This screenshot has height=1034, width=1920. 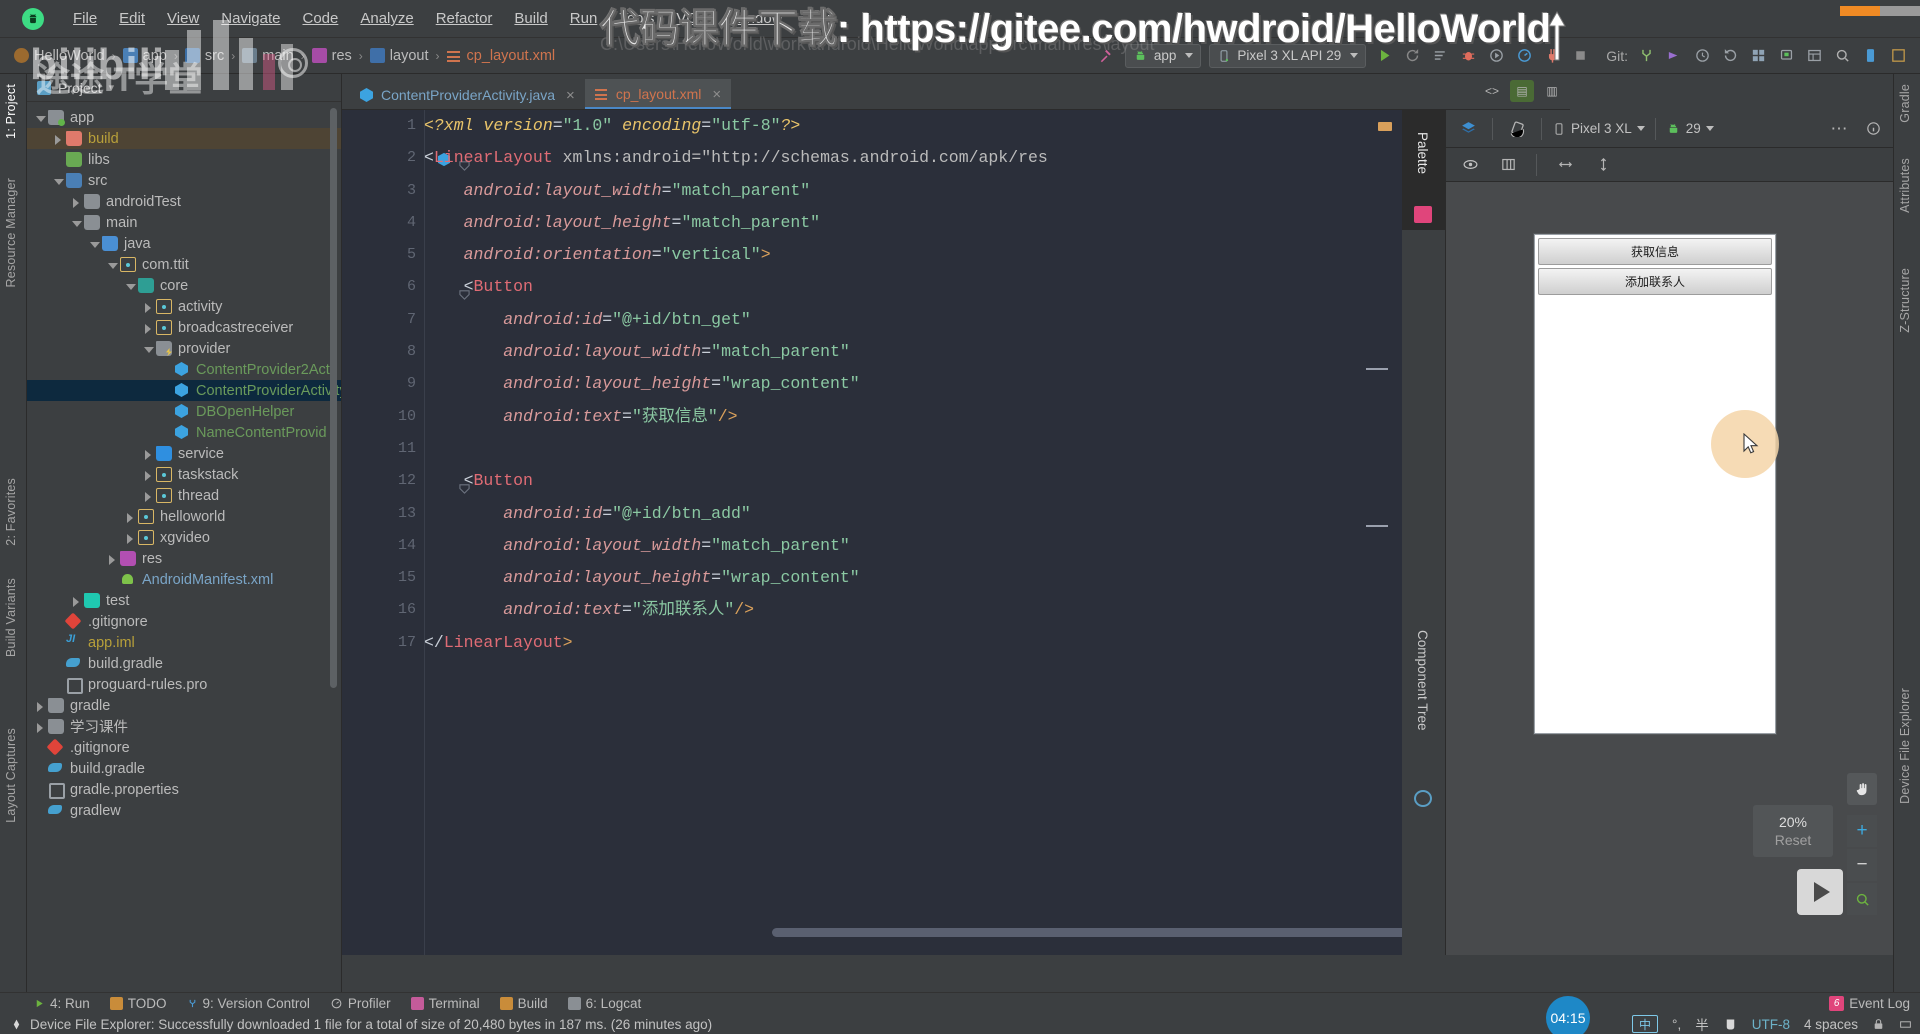 What do you see at coordinates (1905, 1024) in the screenshot?
I see `memory-indicator-icon` at bounding box center [1905, 1024].